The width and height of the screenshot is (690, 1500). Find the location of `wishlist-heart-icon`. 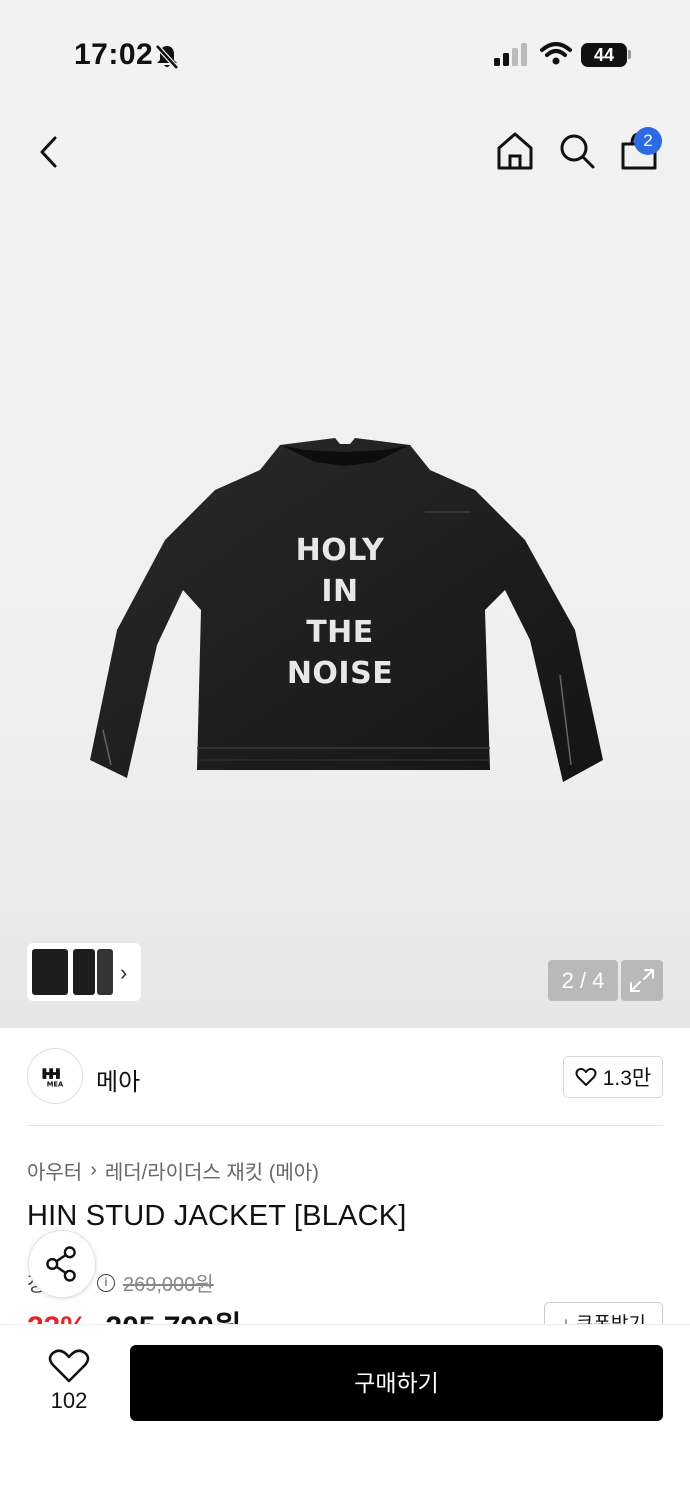

wishlist-heart-icon is located at coordinates (69, 1366).